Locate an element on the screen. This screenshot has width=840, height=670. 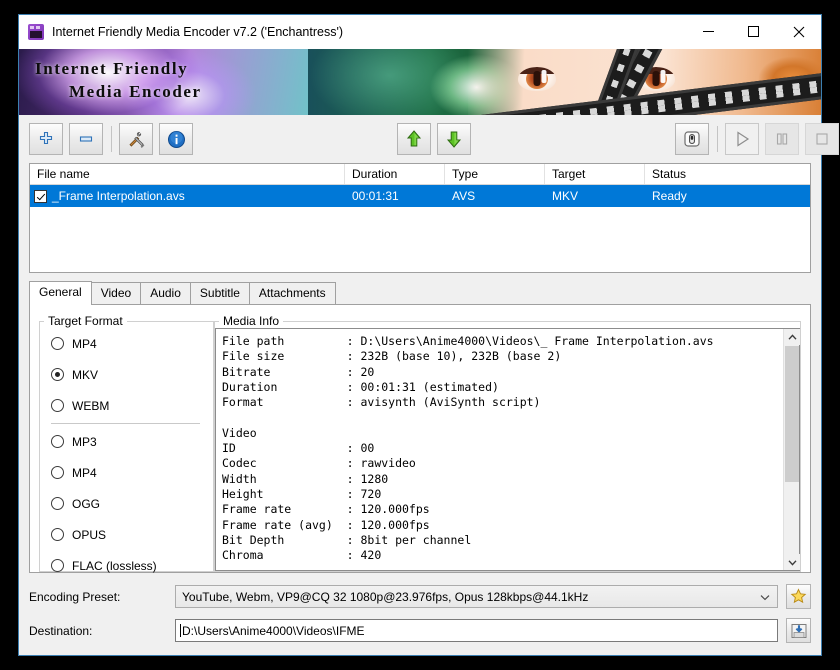
pause-icon is located at coordinates (782, 139).